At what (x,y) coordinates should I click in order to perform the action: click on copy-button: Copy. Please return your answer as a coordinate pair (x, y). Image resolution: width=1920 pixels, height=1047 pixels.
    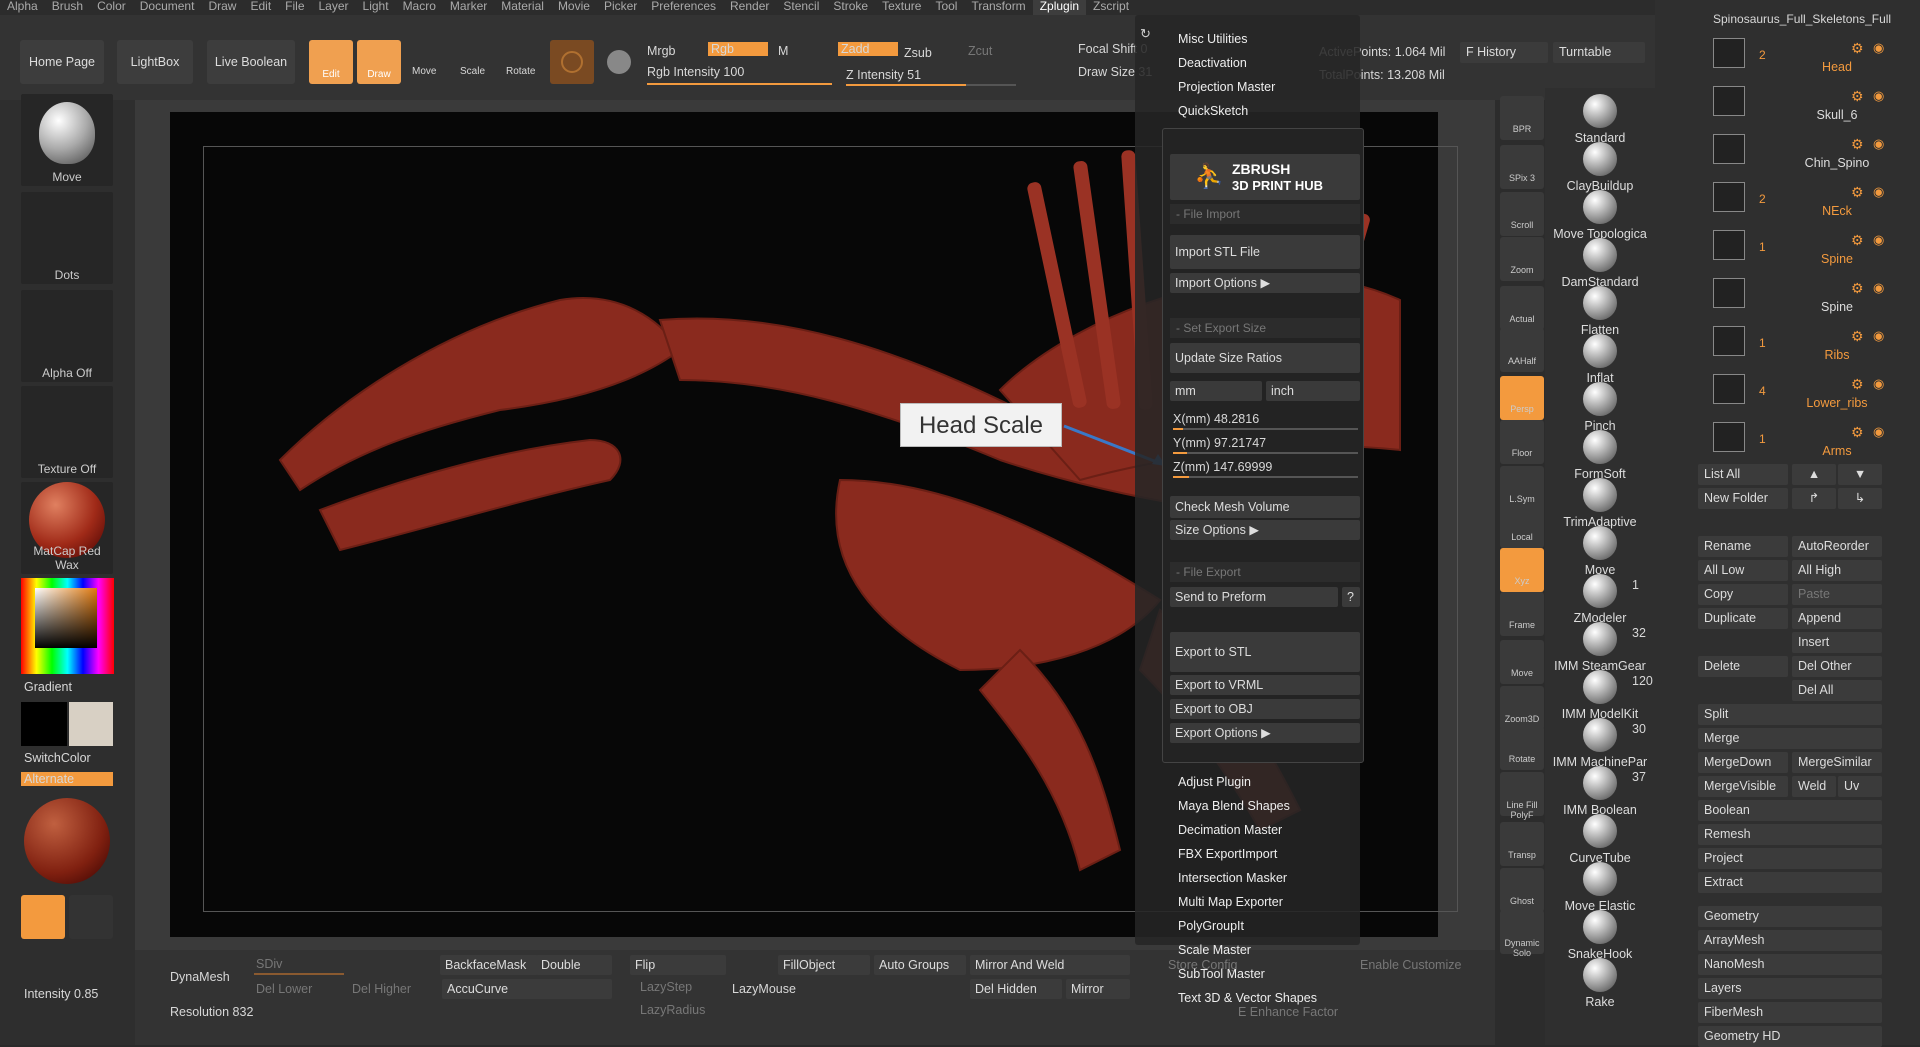
    Looking at the image, I should click on (1743, 594).